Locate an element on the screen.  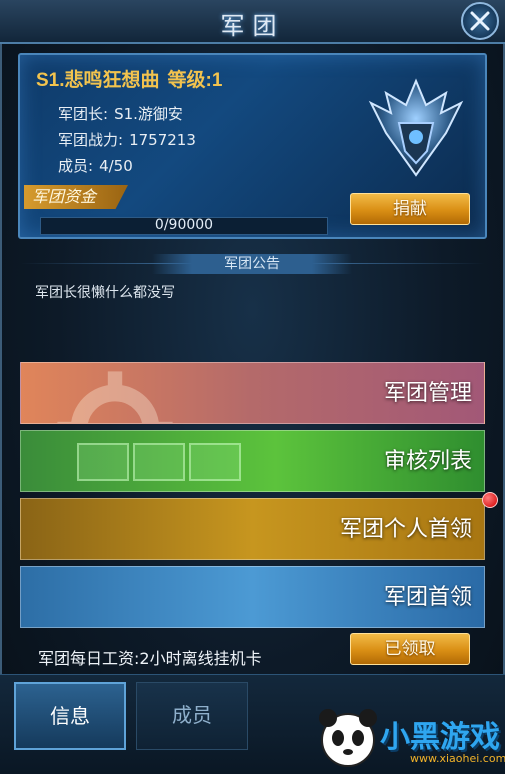
close-button is located at coordinates (480, 21).